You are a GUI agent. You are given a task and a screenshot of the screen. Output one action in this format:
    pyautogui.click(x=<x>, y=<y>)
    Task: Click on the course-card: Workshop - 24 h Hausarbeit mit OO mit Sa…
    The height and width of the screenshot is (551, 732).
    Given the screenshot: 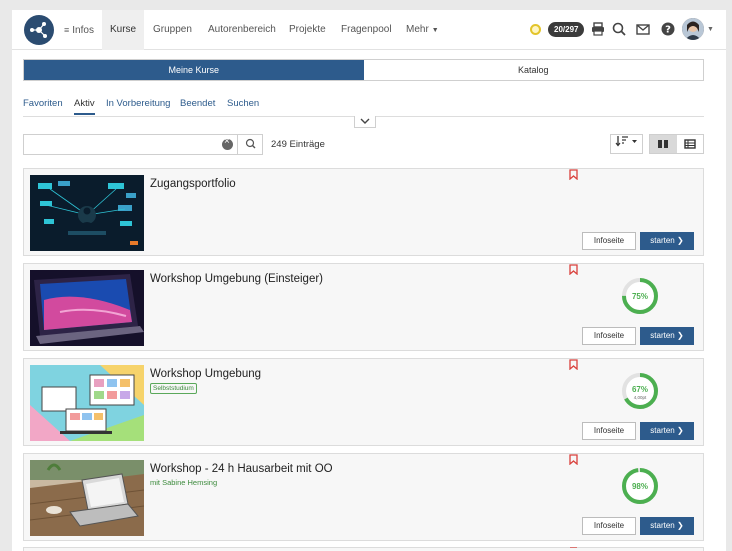 What is the action you would take?
    pyautogui.click(x=363, y=497)
    